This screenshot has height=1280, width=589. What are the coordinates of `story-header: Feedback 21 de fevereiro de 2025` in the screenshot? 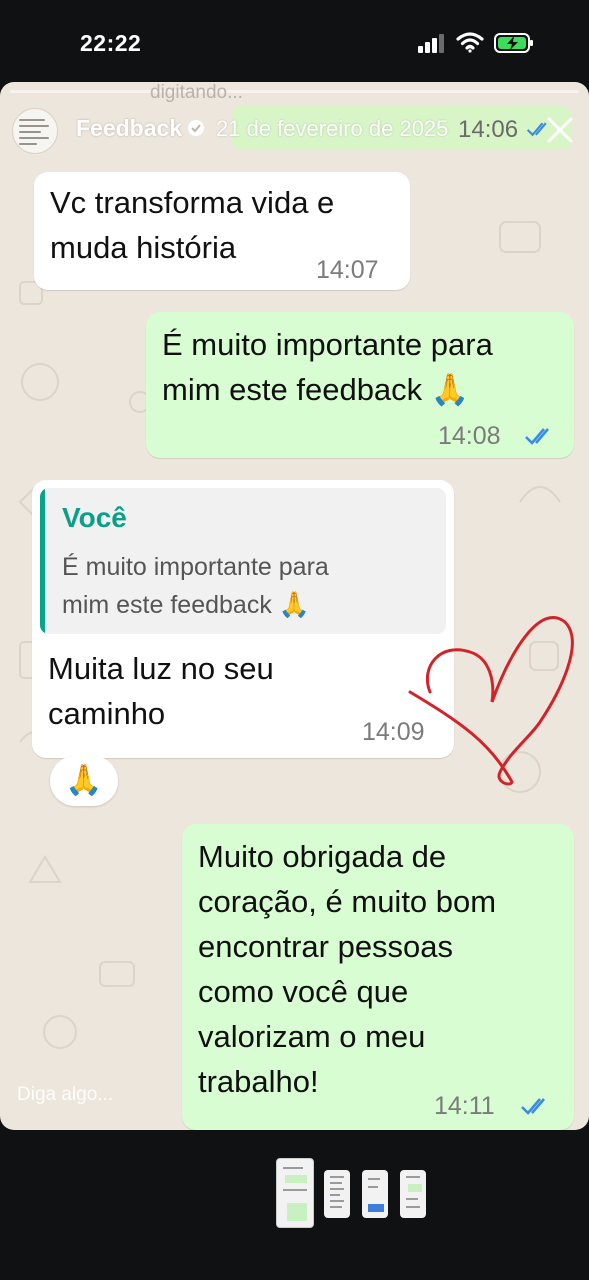 It's located at (294, 128).